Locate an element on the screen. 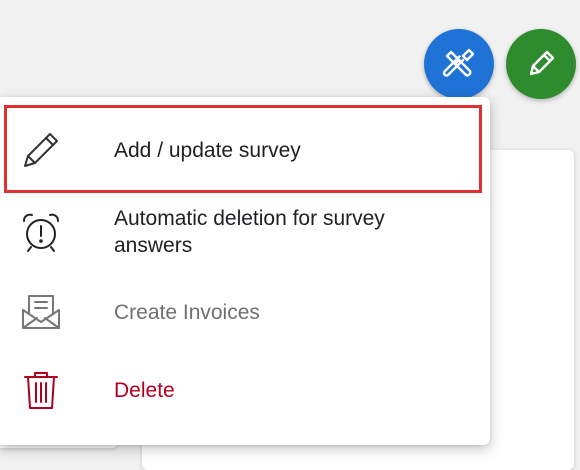 The width and height of the screenshot is (580, 470). envelope-invoice-icon is located at coordinates (41, 312).